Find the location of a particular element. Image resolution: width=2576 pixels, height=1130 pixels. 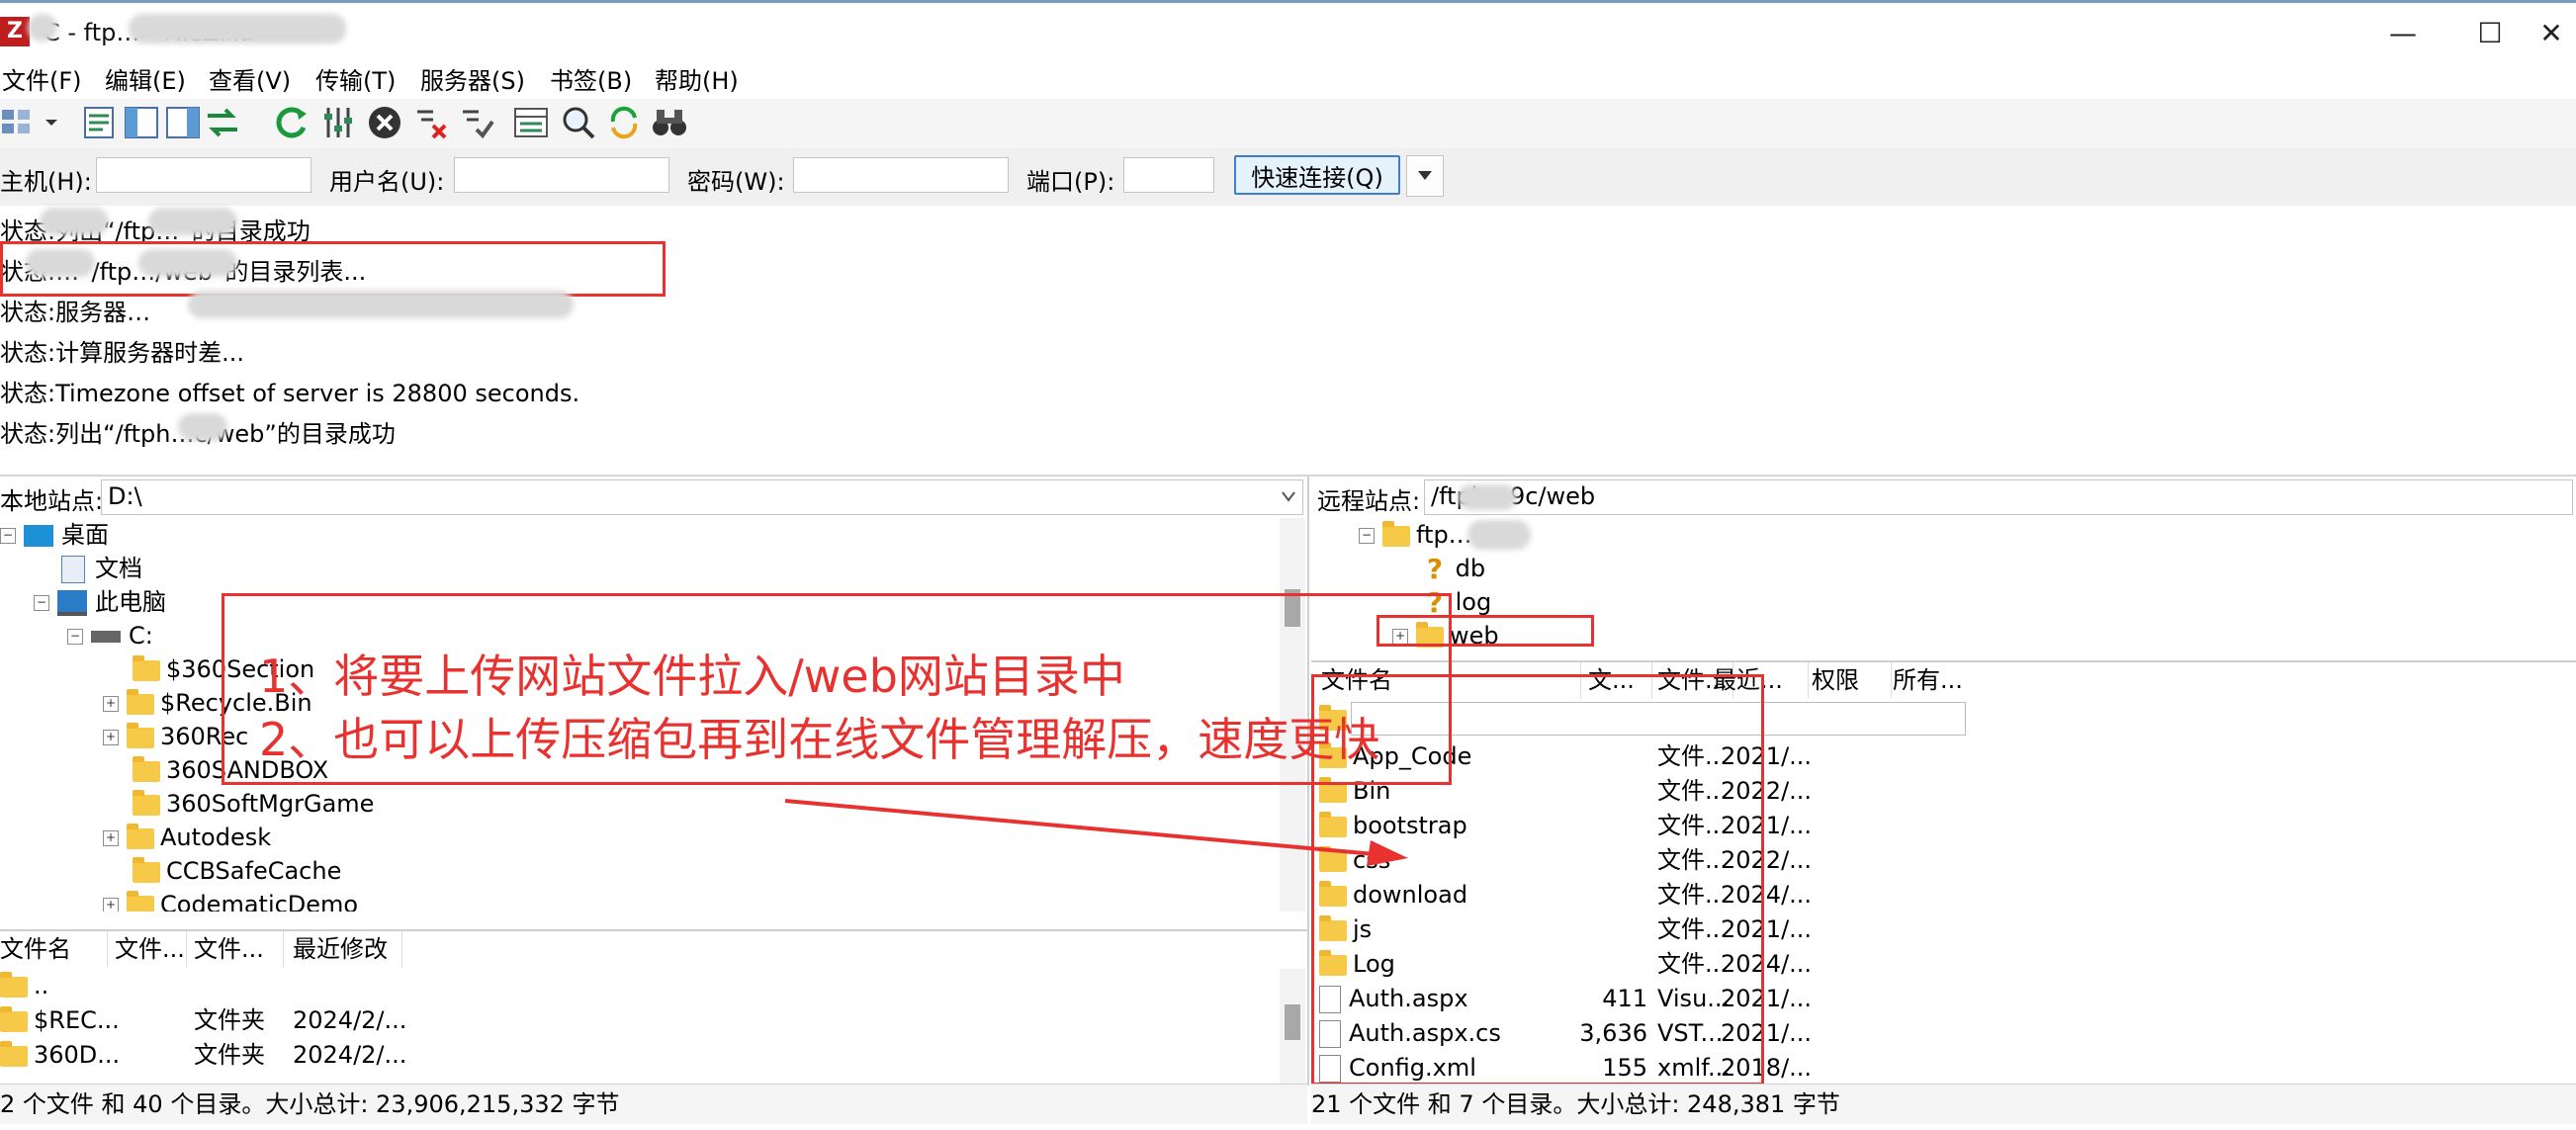

close-icon: ✕ is located at coordinates (2551, 33).